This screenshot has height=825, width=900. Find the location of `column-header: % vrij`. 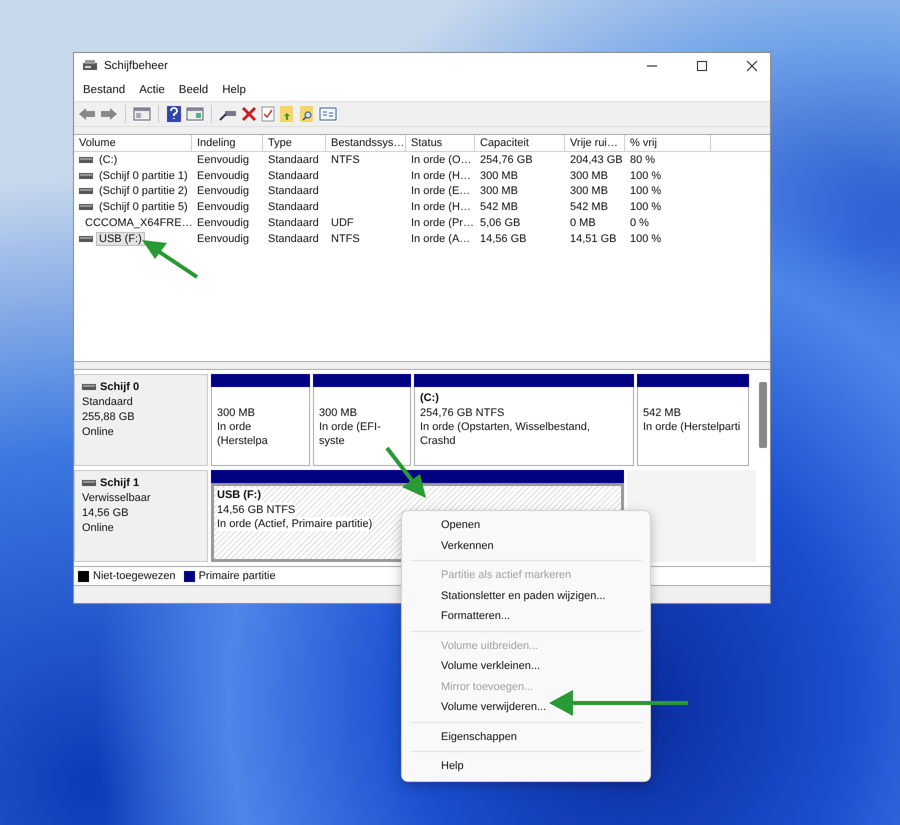

column-header: % vrij is located at coordinates (668, 143).